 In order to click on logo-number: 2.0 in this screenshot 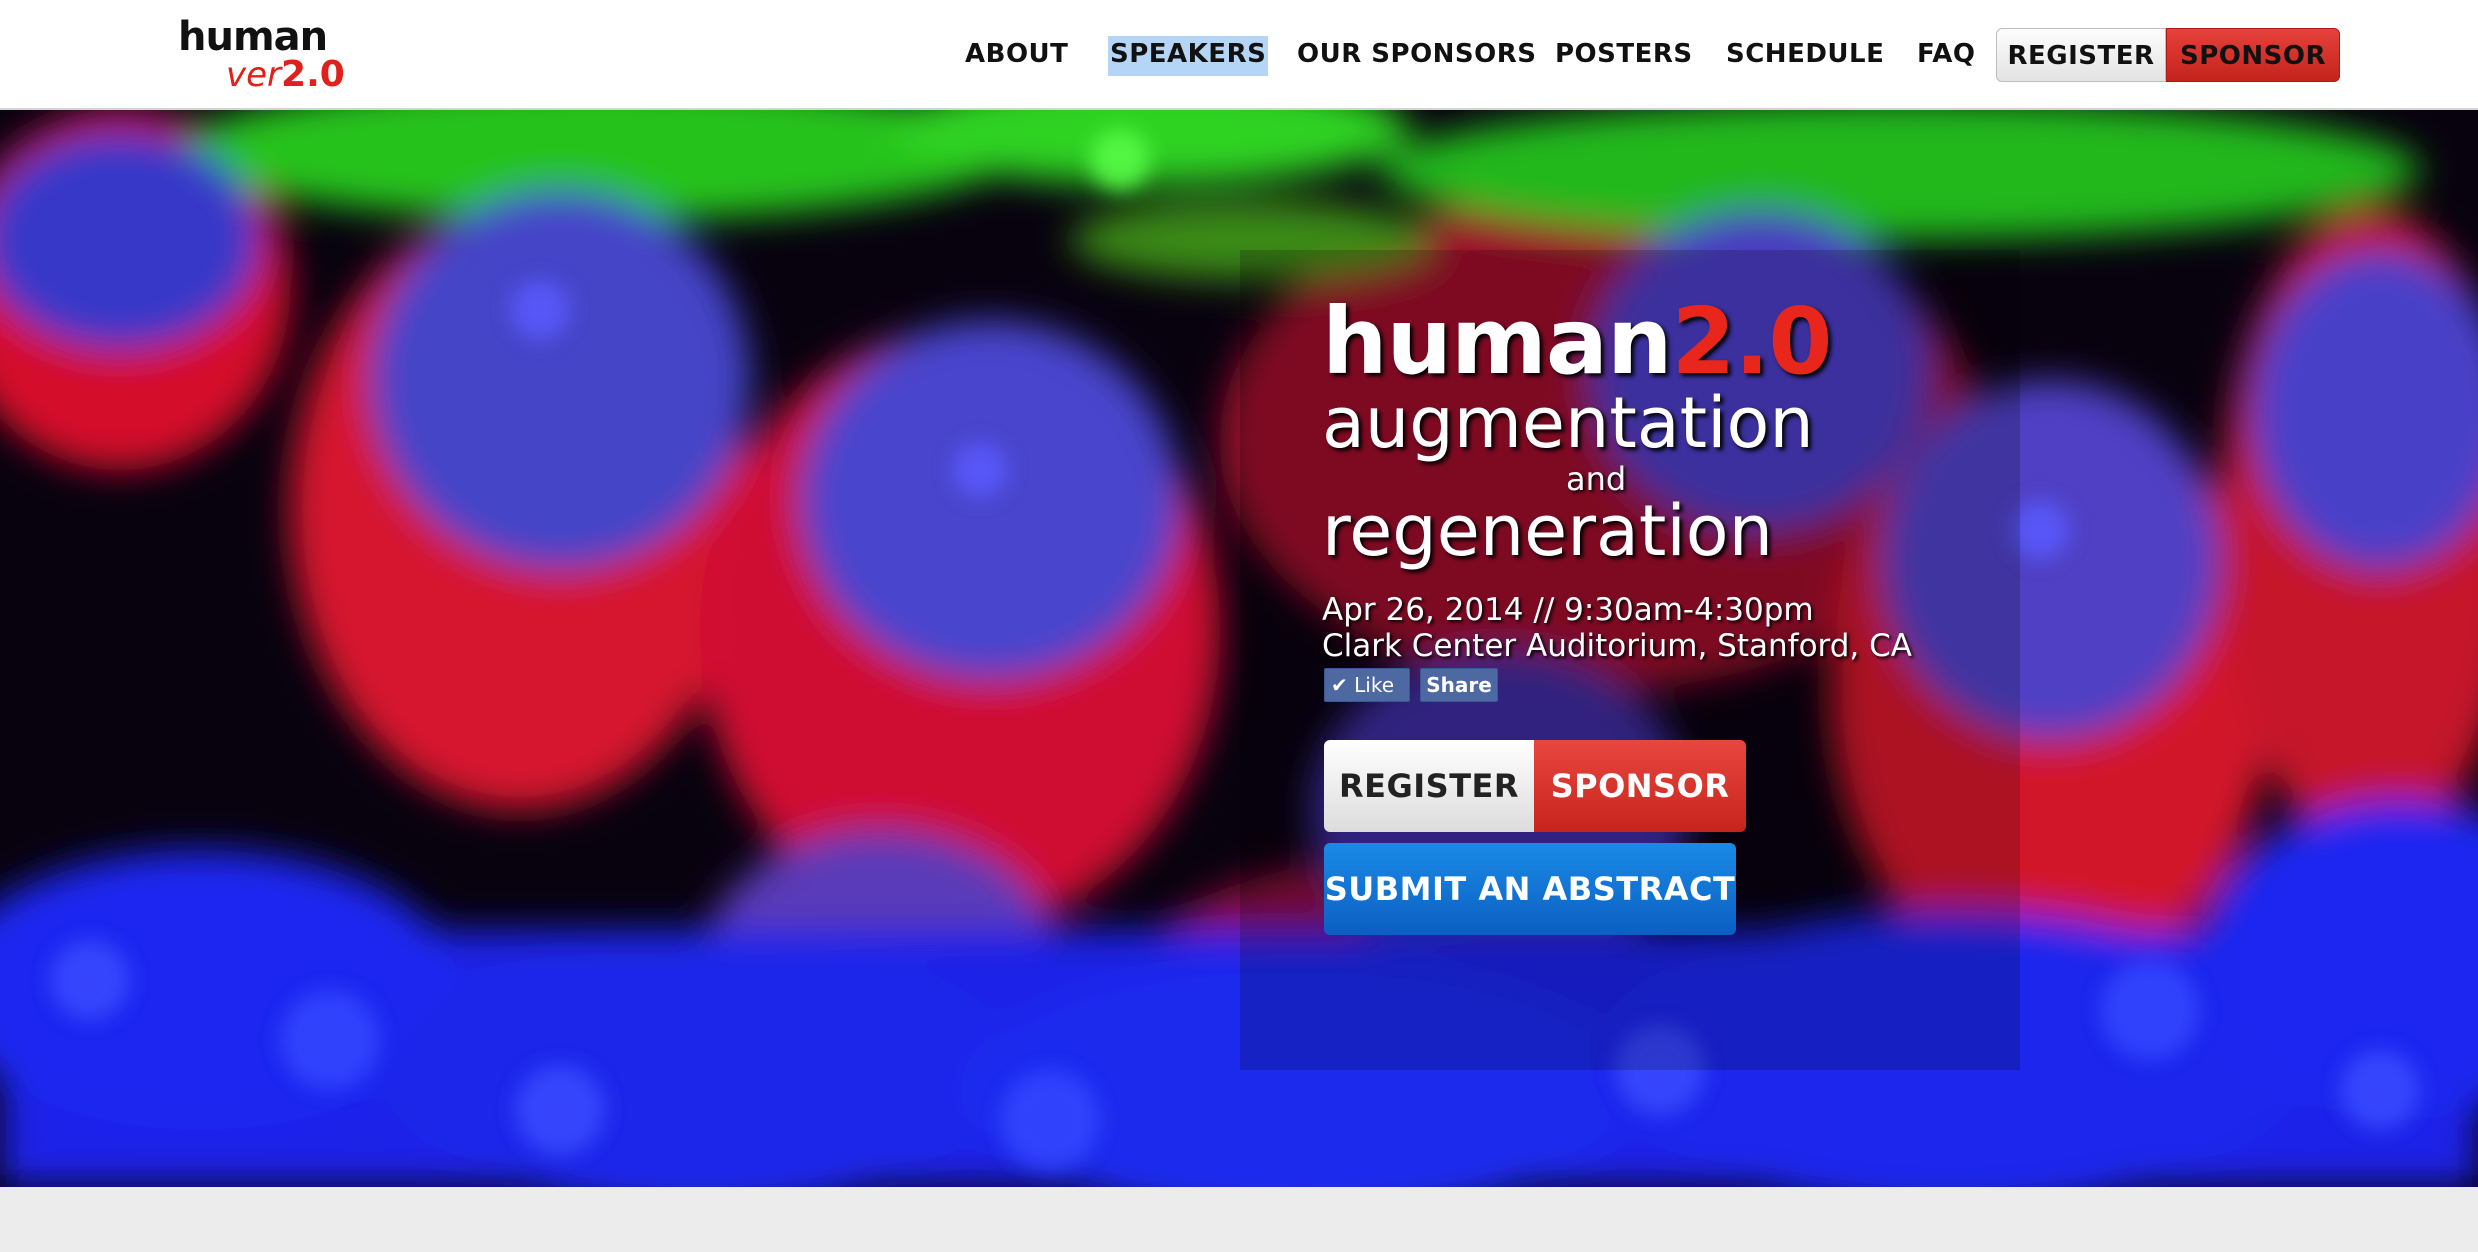, I will do `click(313, 74)`.